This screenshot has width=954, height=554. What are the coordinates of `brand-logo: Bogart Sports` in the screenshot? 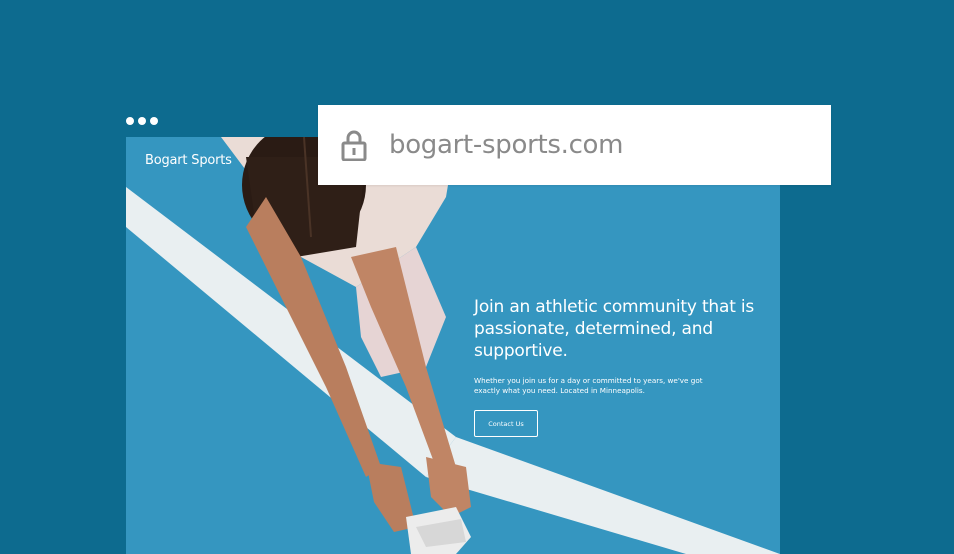 It's located at (188, 160).